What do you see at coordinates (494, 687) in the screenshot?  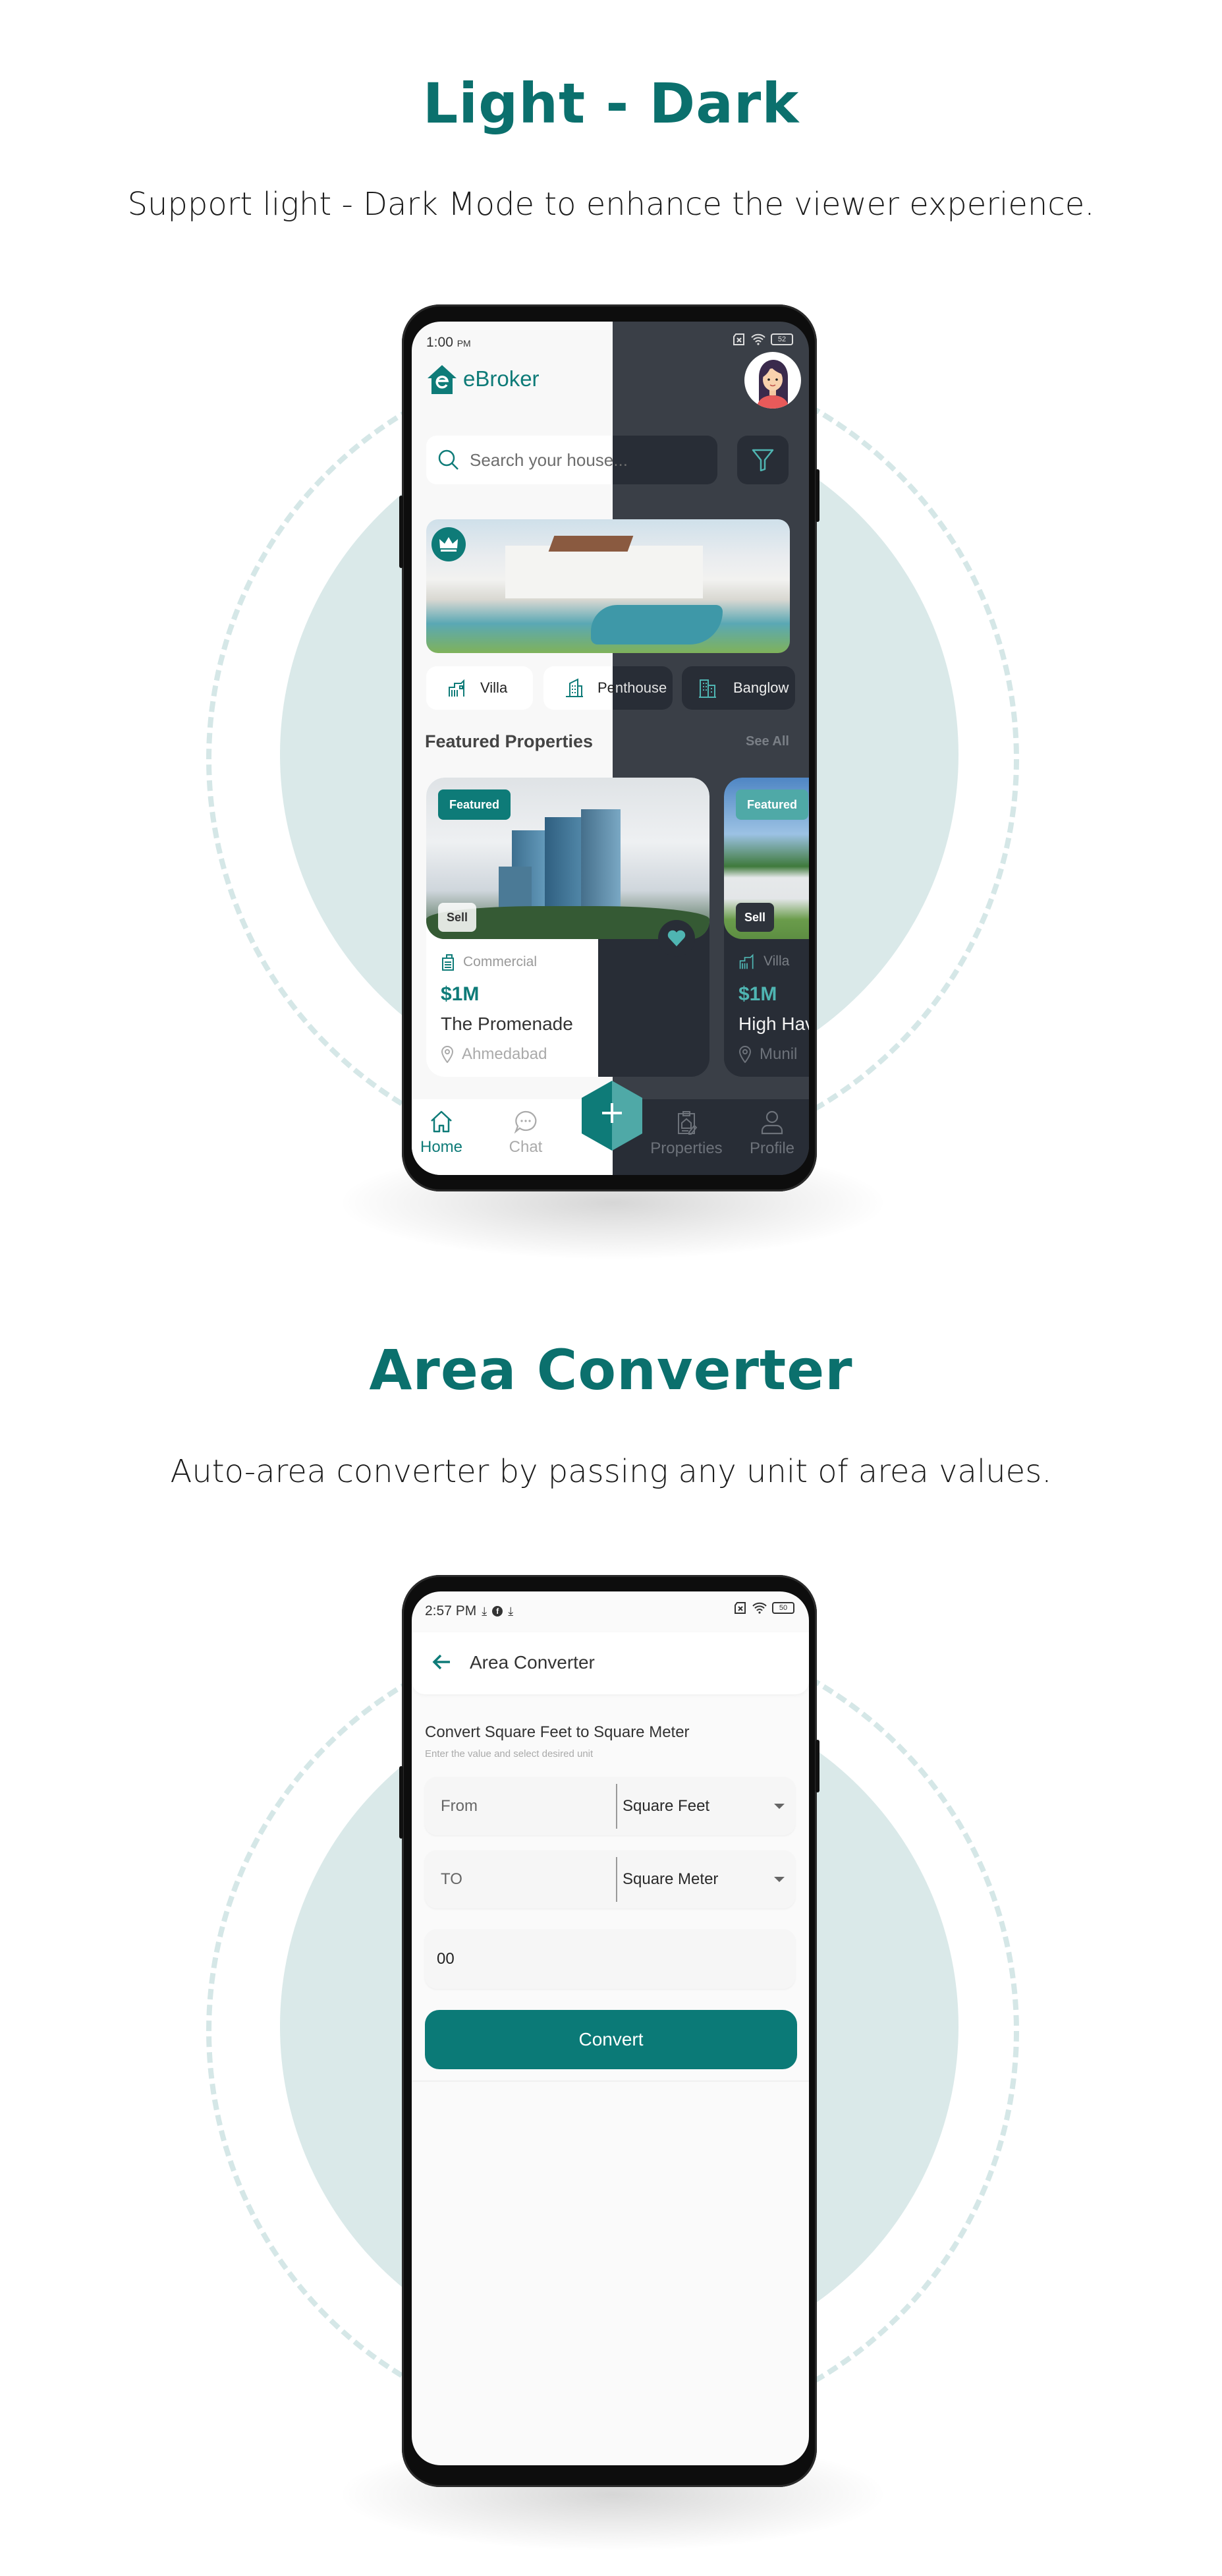 I see `category-label: Villa` at bounding box center [494, 687].